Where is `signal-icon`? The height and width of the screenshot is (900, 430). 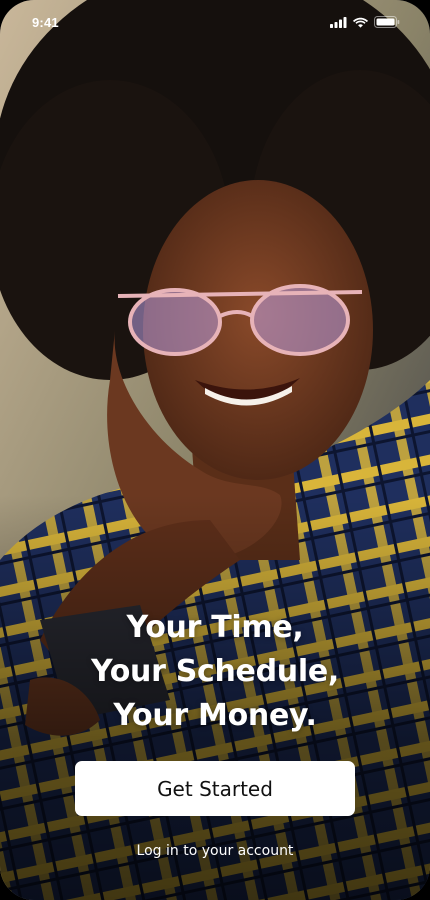
signal-icon is located at coordinates (338, 22).